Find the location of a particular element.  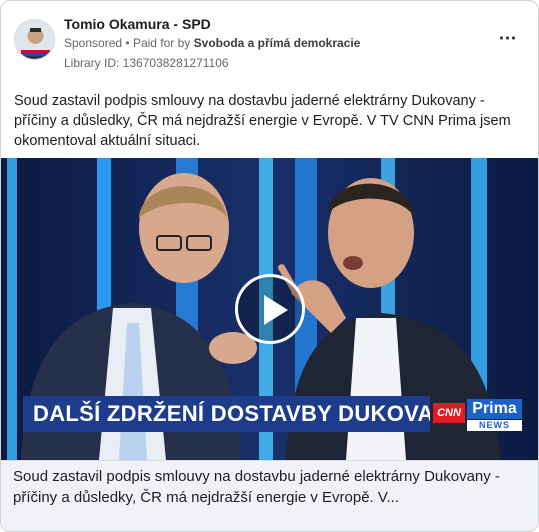

prima-logo: Prima is located at coordinates (494, 409).